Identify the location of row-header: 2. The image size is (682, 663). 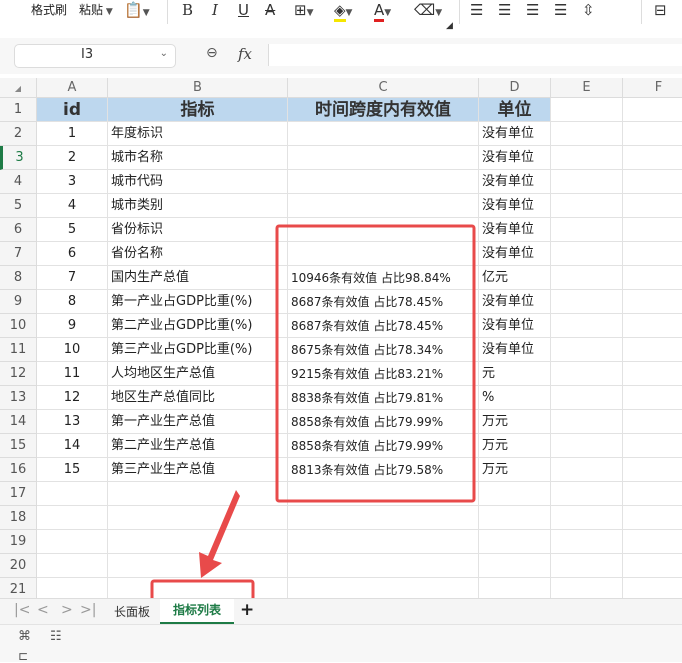
(18, 134).